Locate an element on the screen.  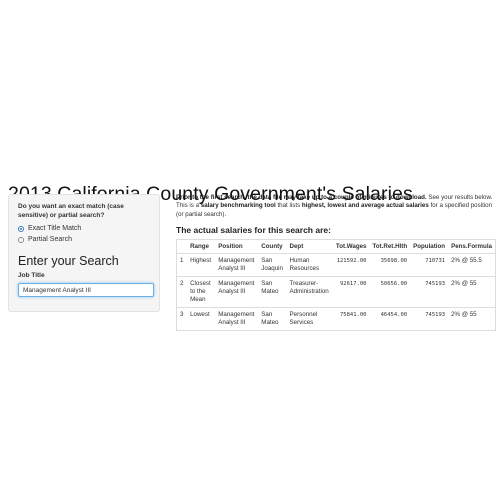
header-tot-ret-hlth: Tot.Ret.Hlth is located at coordinates (390, 246).